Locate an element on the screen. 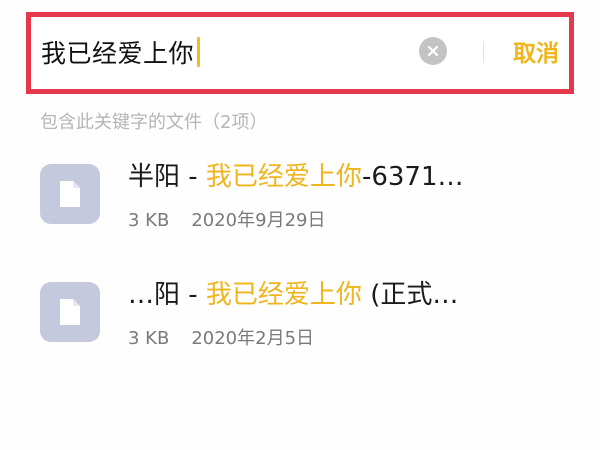  search-input: 我已经爱上你 is located at coordinates (121, 52).